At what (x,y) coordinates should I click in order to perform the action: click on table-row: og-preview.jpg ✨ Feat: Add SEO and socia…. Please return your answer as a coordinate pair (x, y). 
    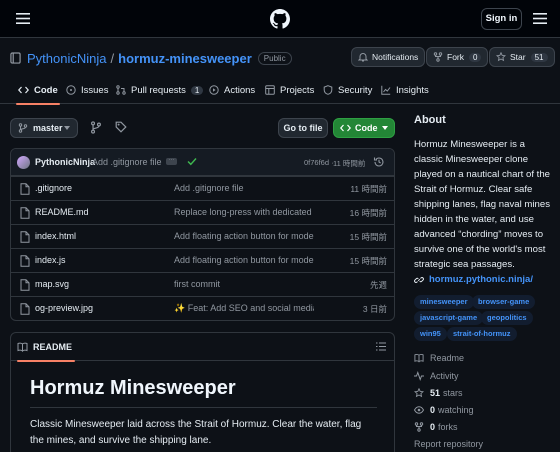
    Looking at the image, I should click on (202, 308).